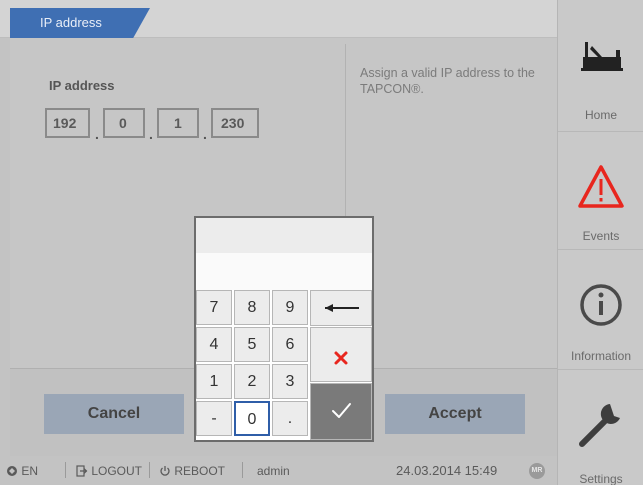 Image resolution: width=643 pixels, height=485 pixels. I want to click on keypad-key-7: 7, so click(214, 307).